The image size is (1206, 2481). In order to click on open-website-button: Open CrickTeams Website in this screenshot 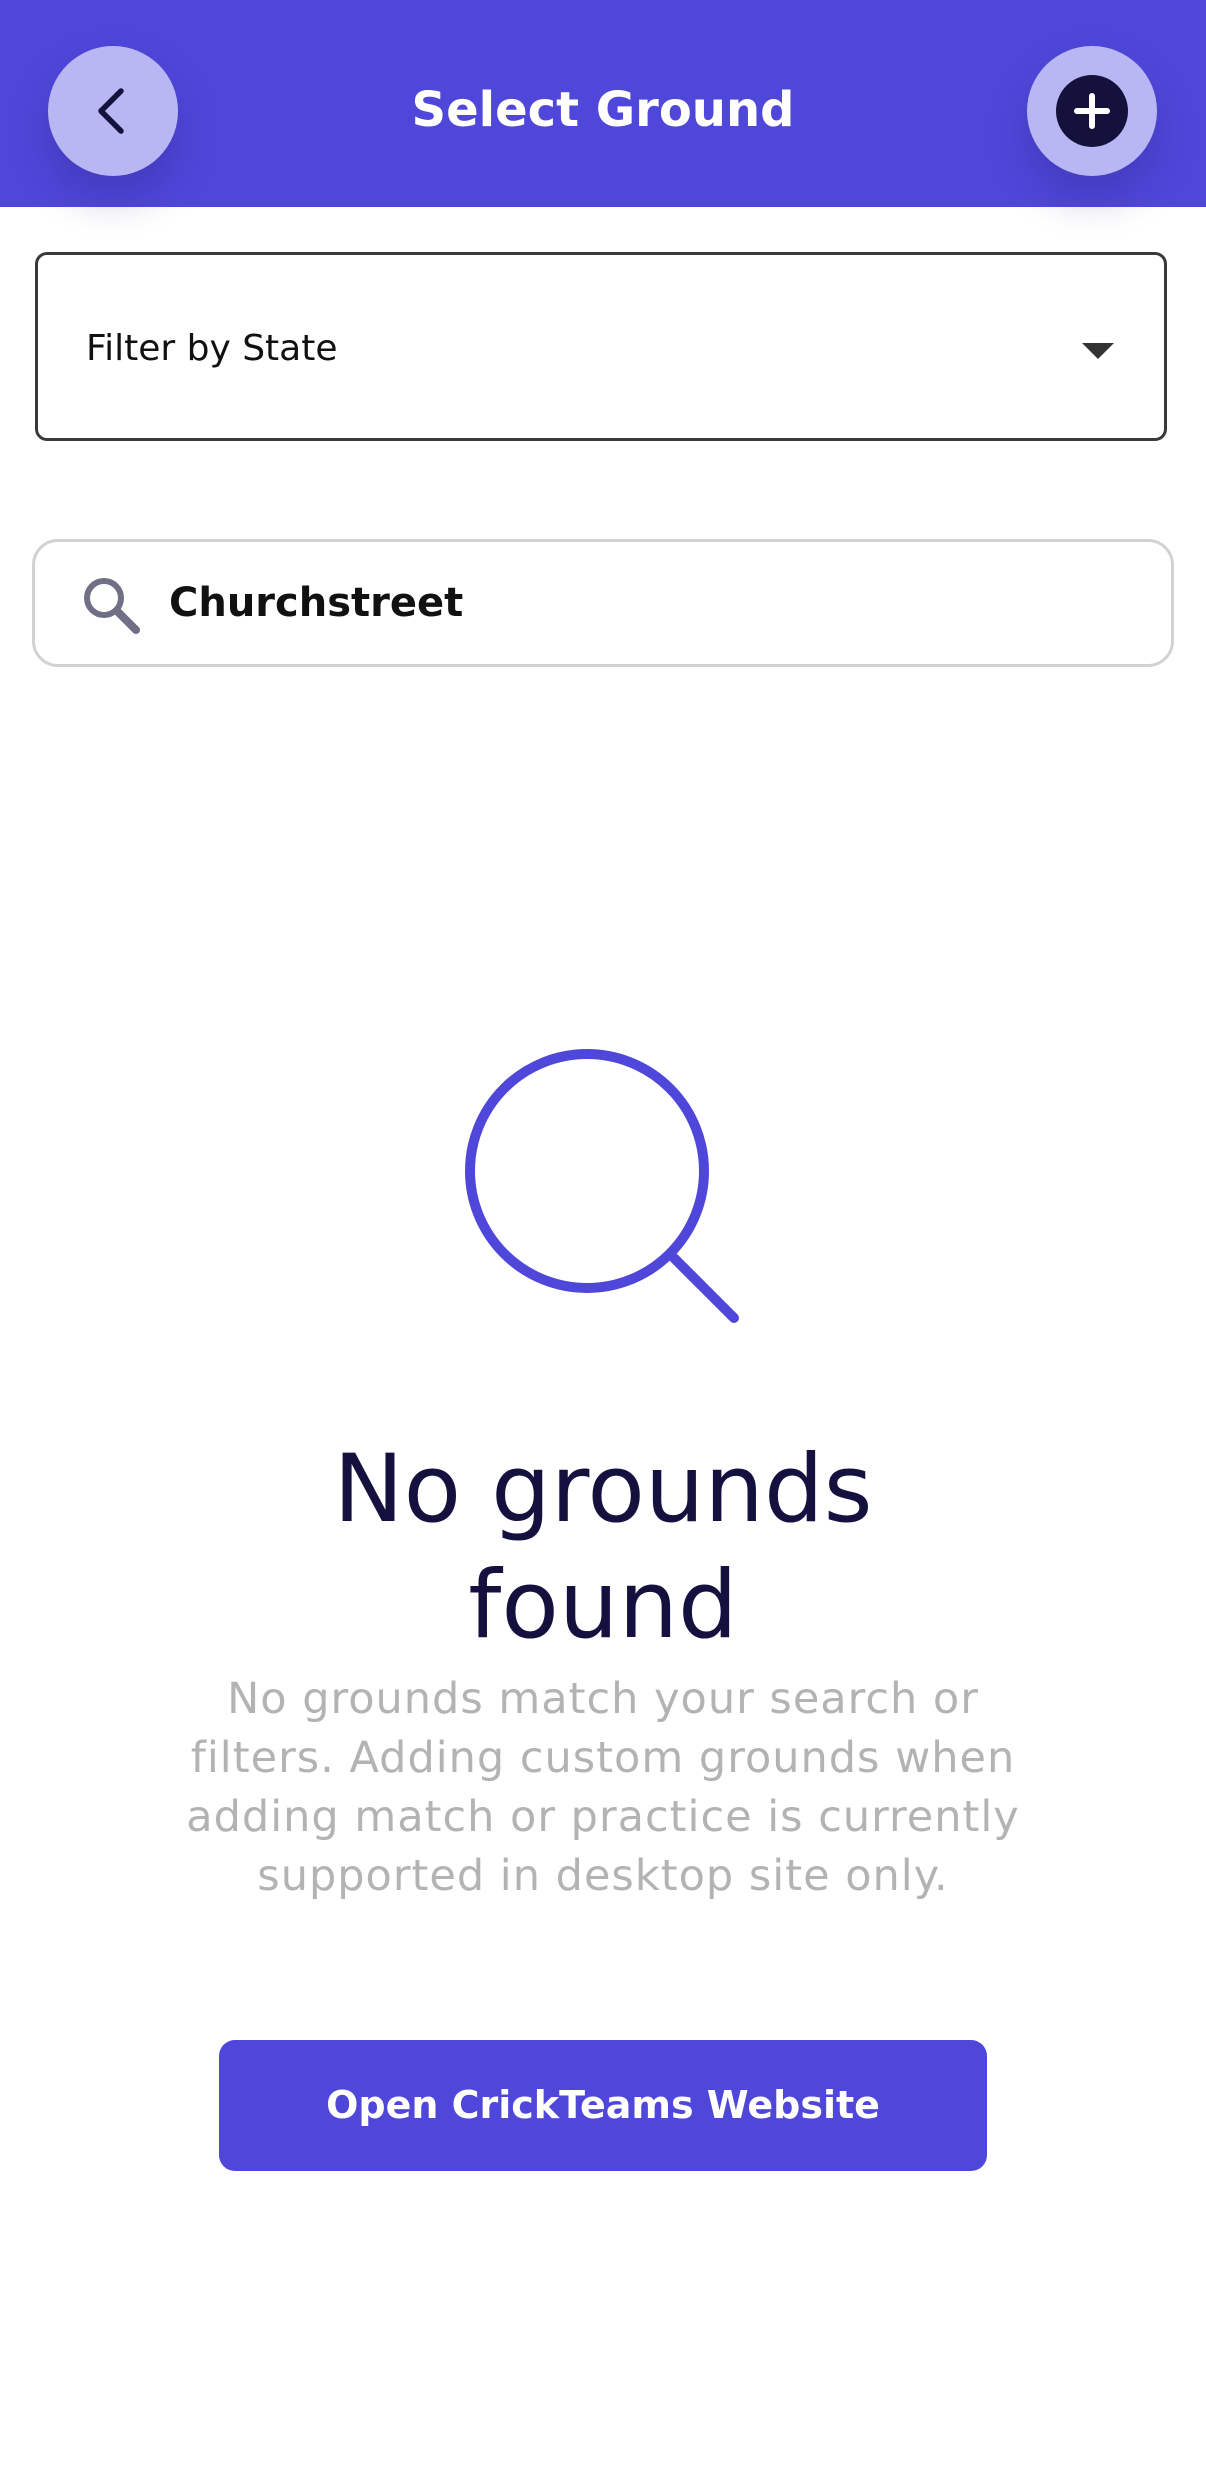, I will do `click(603, 2105)`.